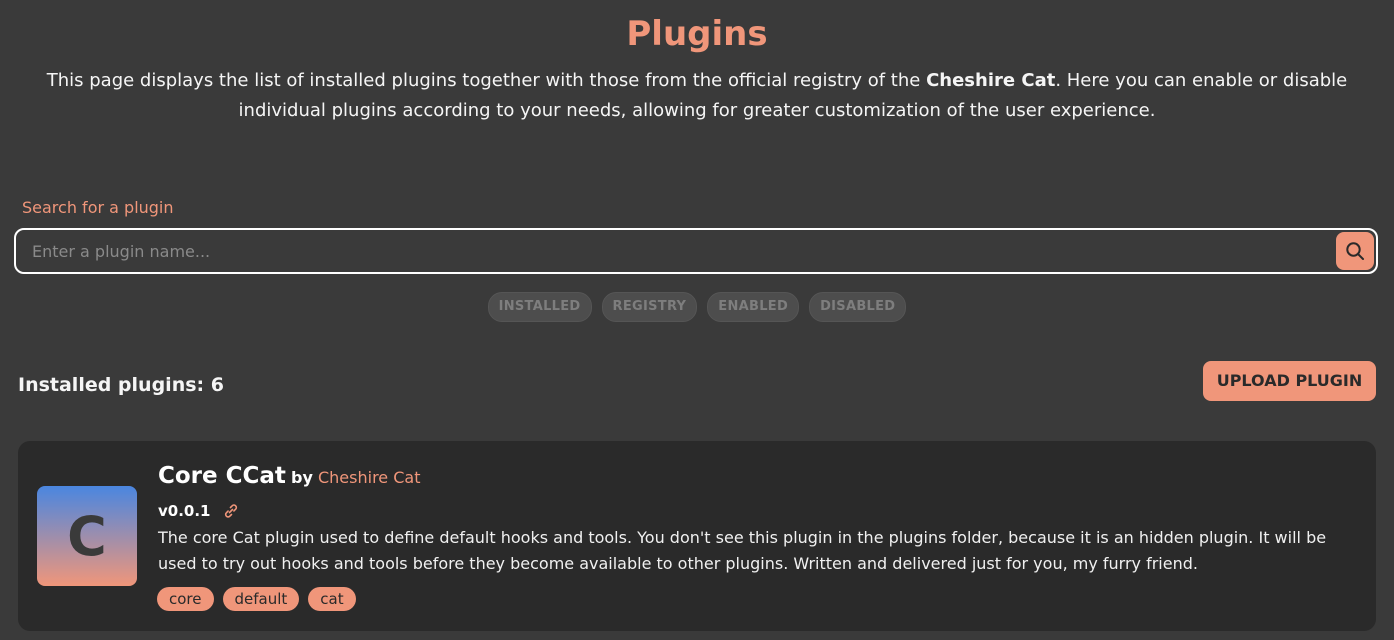 The image size is (1394, 640). Describe the element at coordinates (98, 207) in the screenshot. I see `search-label: Search for a plugin` at that location.